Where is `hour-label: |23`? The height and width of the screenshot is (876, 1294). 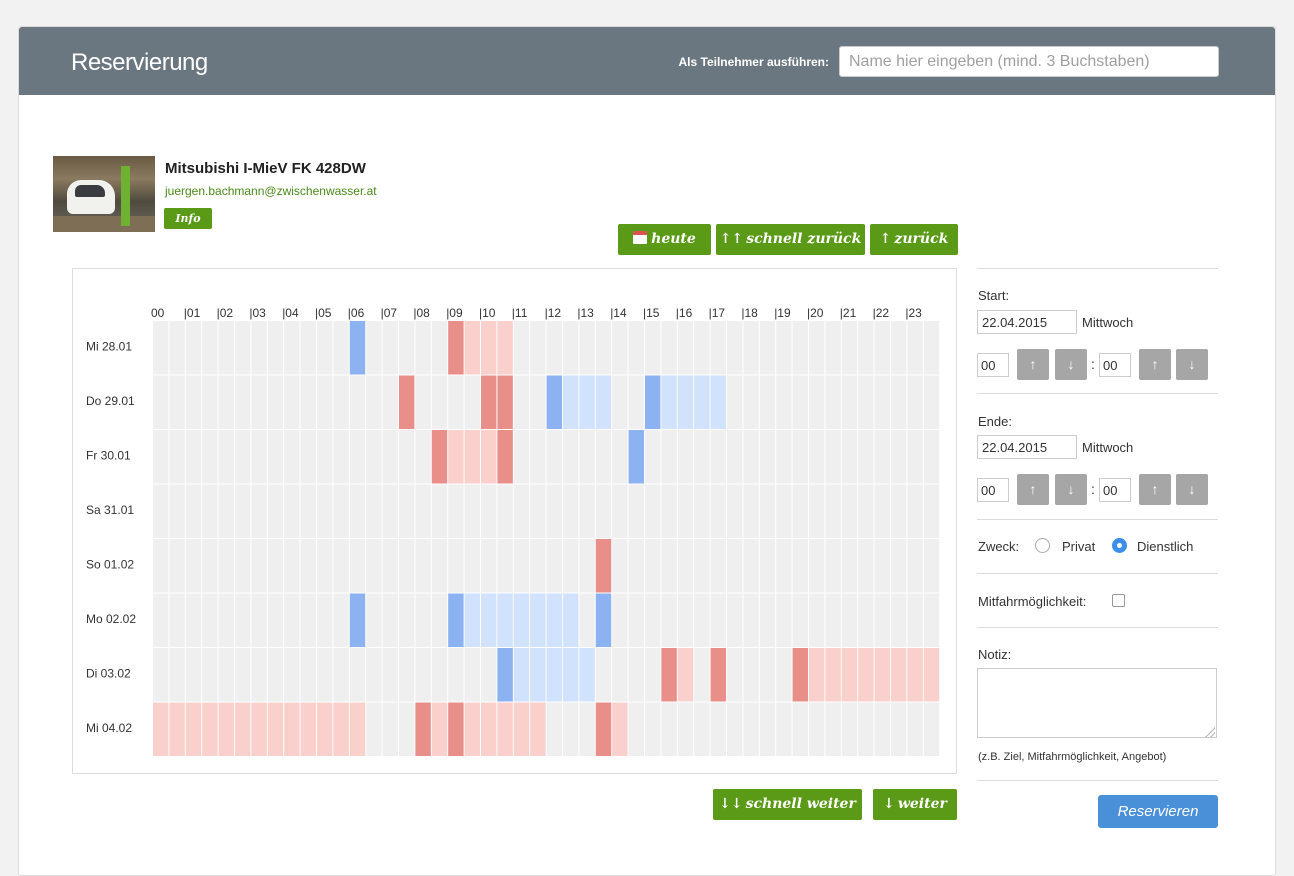 hour-label: |23 is located at coordinates (913, 313).